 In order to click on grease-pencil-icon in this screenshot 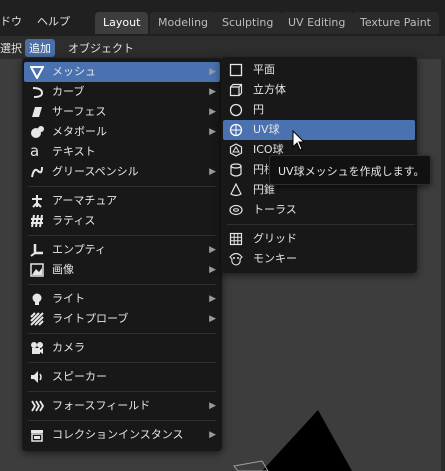, I will do `click(37, 172)`.